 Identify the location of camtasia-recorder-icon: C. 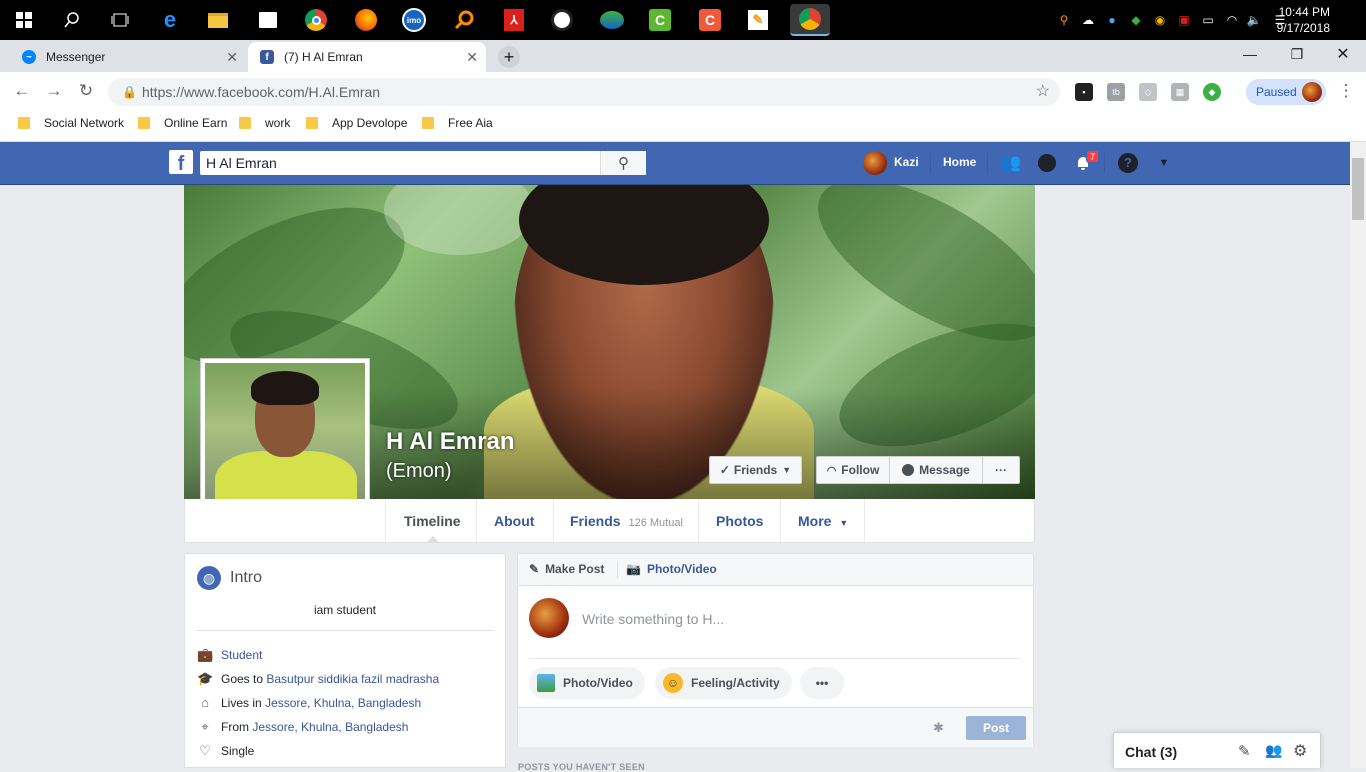
(710, 20).